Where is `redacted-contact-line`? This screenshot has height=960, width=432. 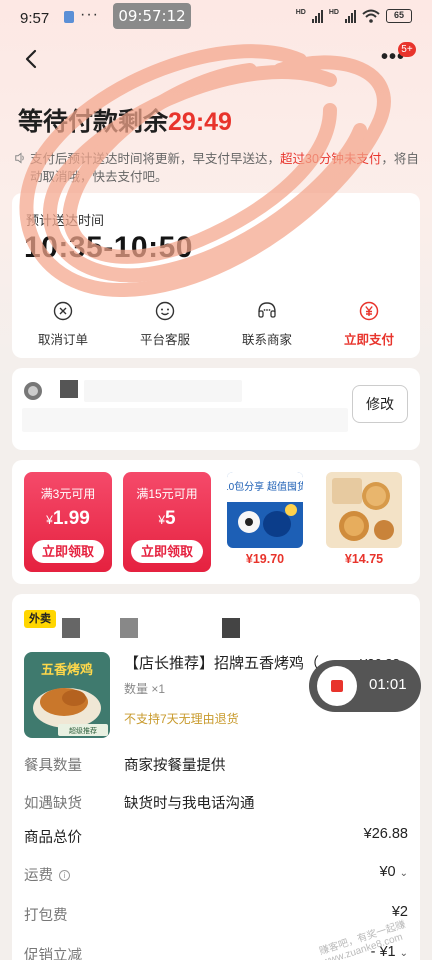
redacted-contact-line is located at coordinates (185, 420).